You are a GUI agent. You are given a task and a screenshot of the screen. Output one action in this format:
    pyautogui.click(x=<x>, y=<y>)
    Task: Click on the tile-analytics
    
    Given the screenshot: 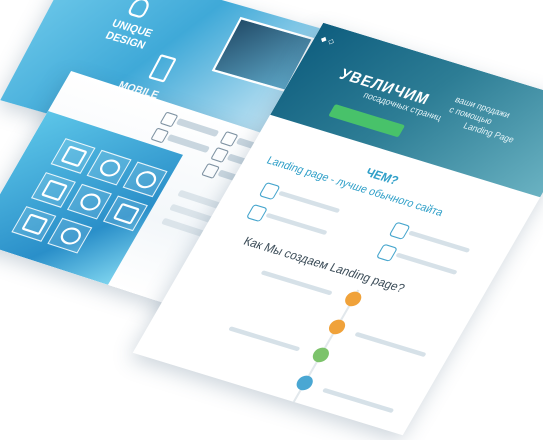 What is the action you would take?
    pyautogui.click(x=34, y=224)
    